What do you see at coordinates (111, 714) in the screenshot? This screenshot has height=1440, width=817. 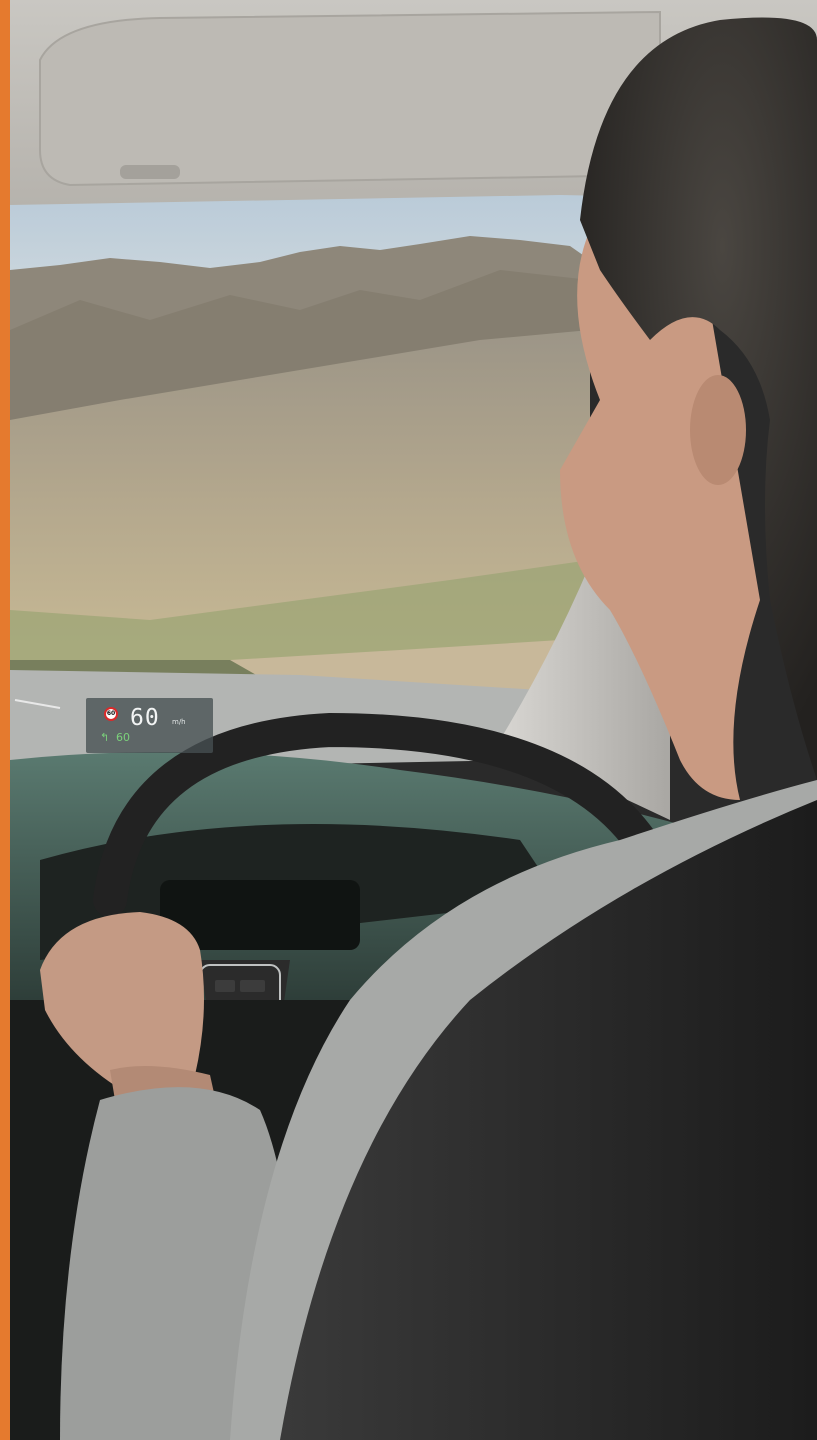 I see `speed-limit-sign: 60` at bounding box center [111, 714].